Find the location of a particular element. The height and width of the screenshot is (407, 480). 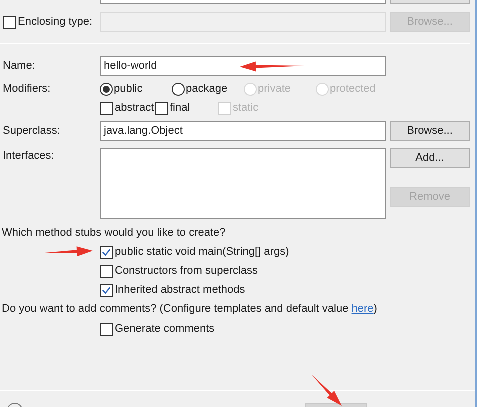

question-text: Which method stubs would you like to create? is located at coordinates (114, 233).